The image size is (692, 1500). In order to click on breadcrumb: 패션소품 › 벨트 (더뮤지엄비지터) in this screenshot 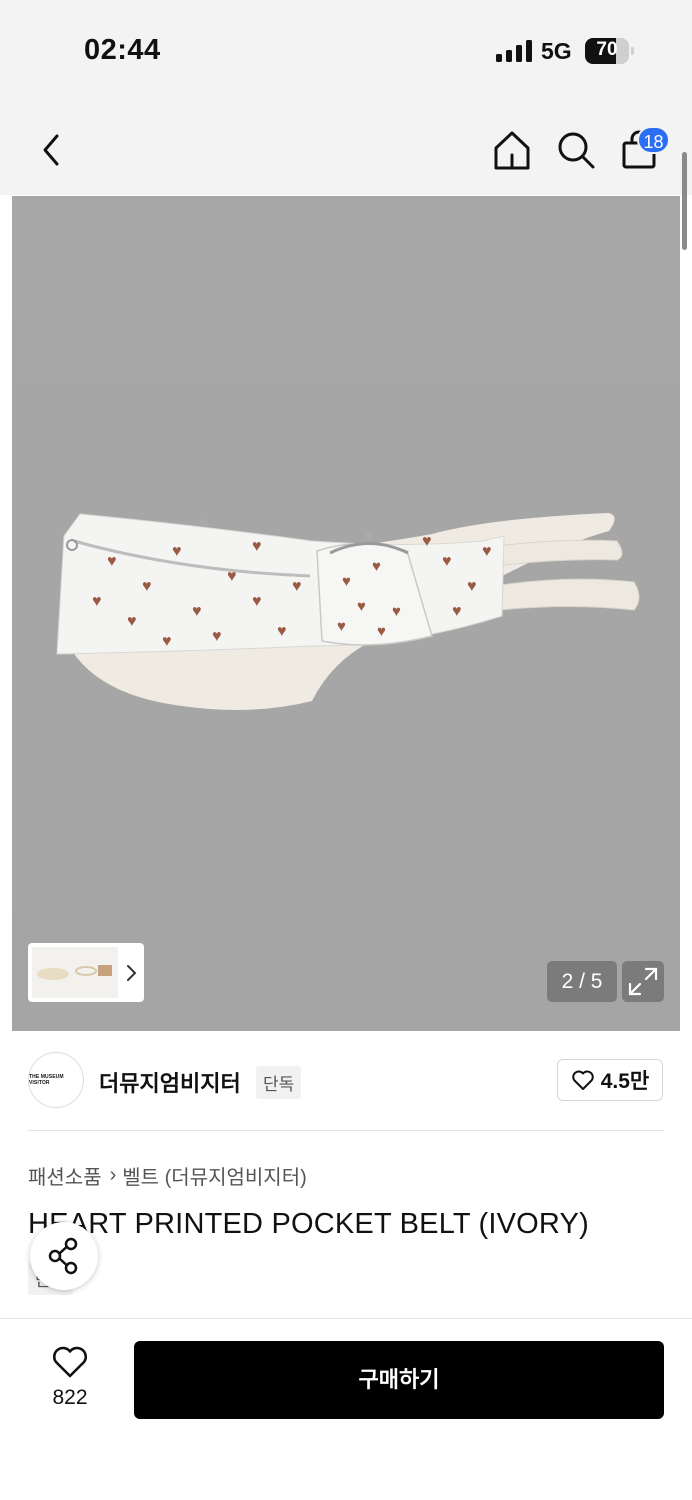, I will do `click(167, 1175)`.